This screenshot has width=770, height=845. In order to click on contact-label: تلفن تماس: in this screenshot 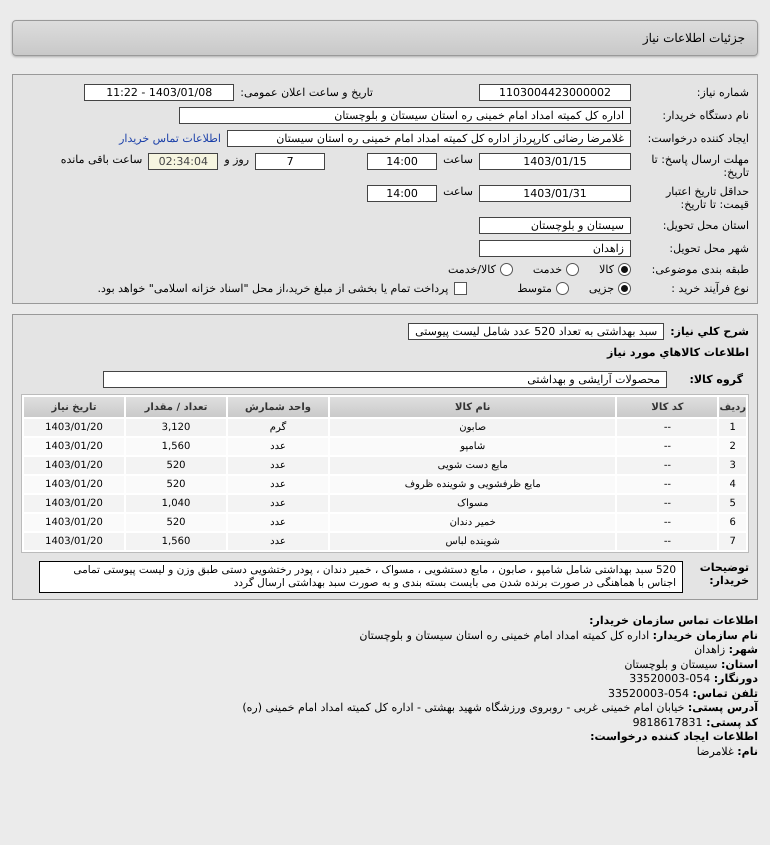, I will do `click(725, 693)`.